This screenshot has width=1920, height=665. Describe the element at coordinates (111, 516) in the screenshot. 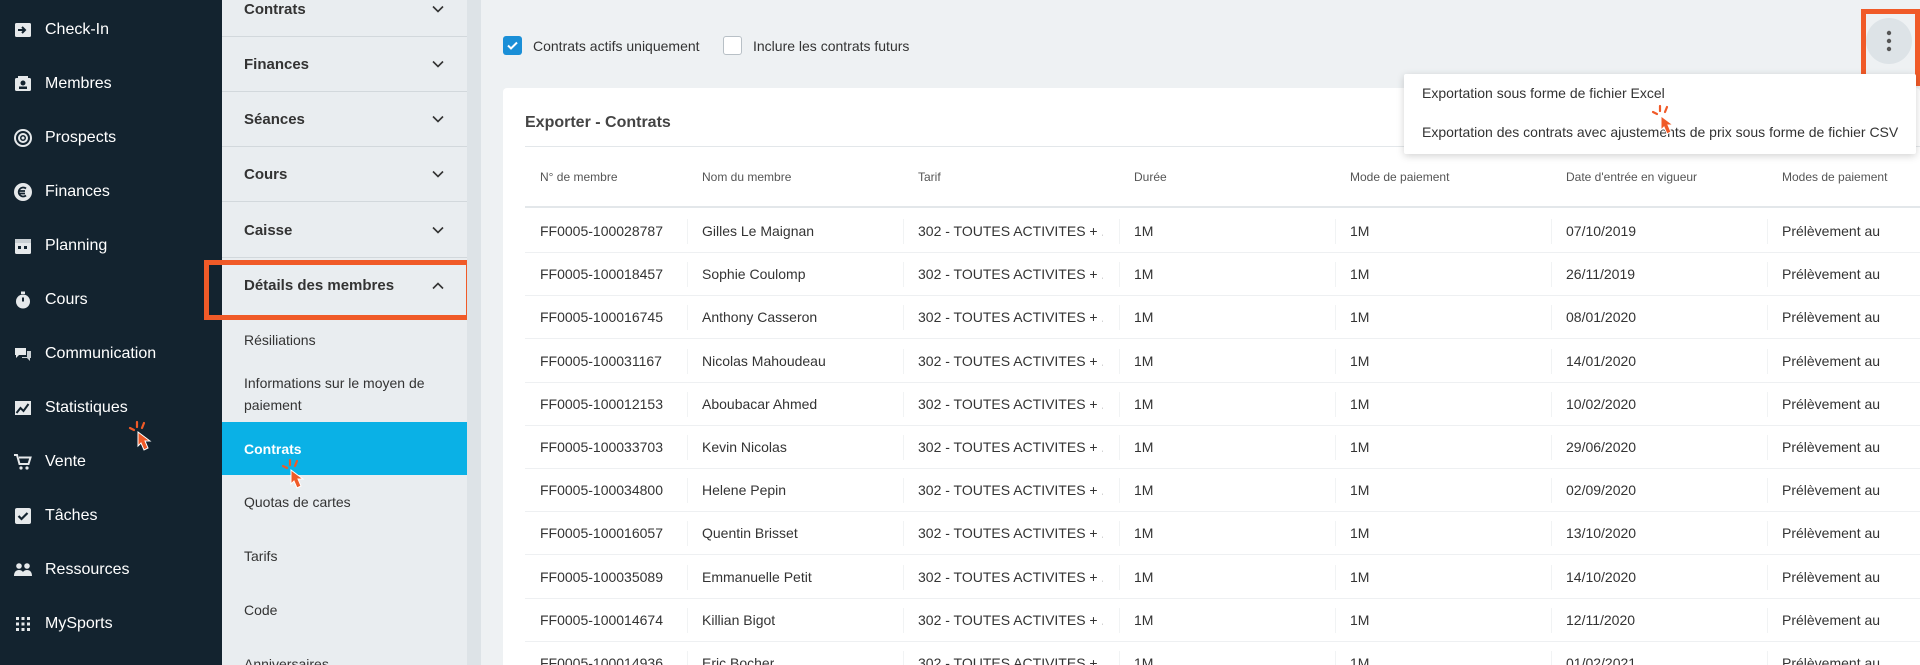

I see `nav-item-taches: Tâches` at that location.